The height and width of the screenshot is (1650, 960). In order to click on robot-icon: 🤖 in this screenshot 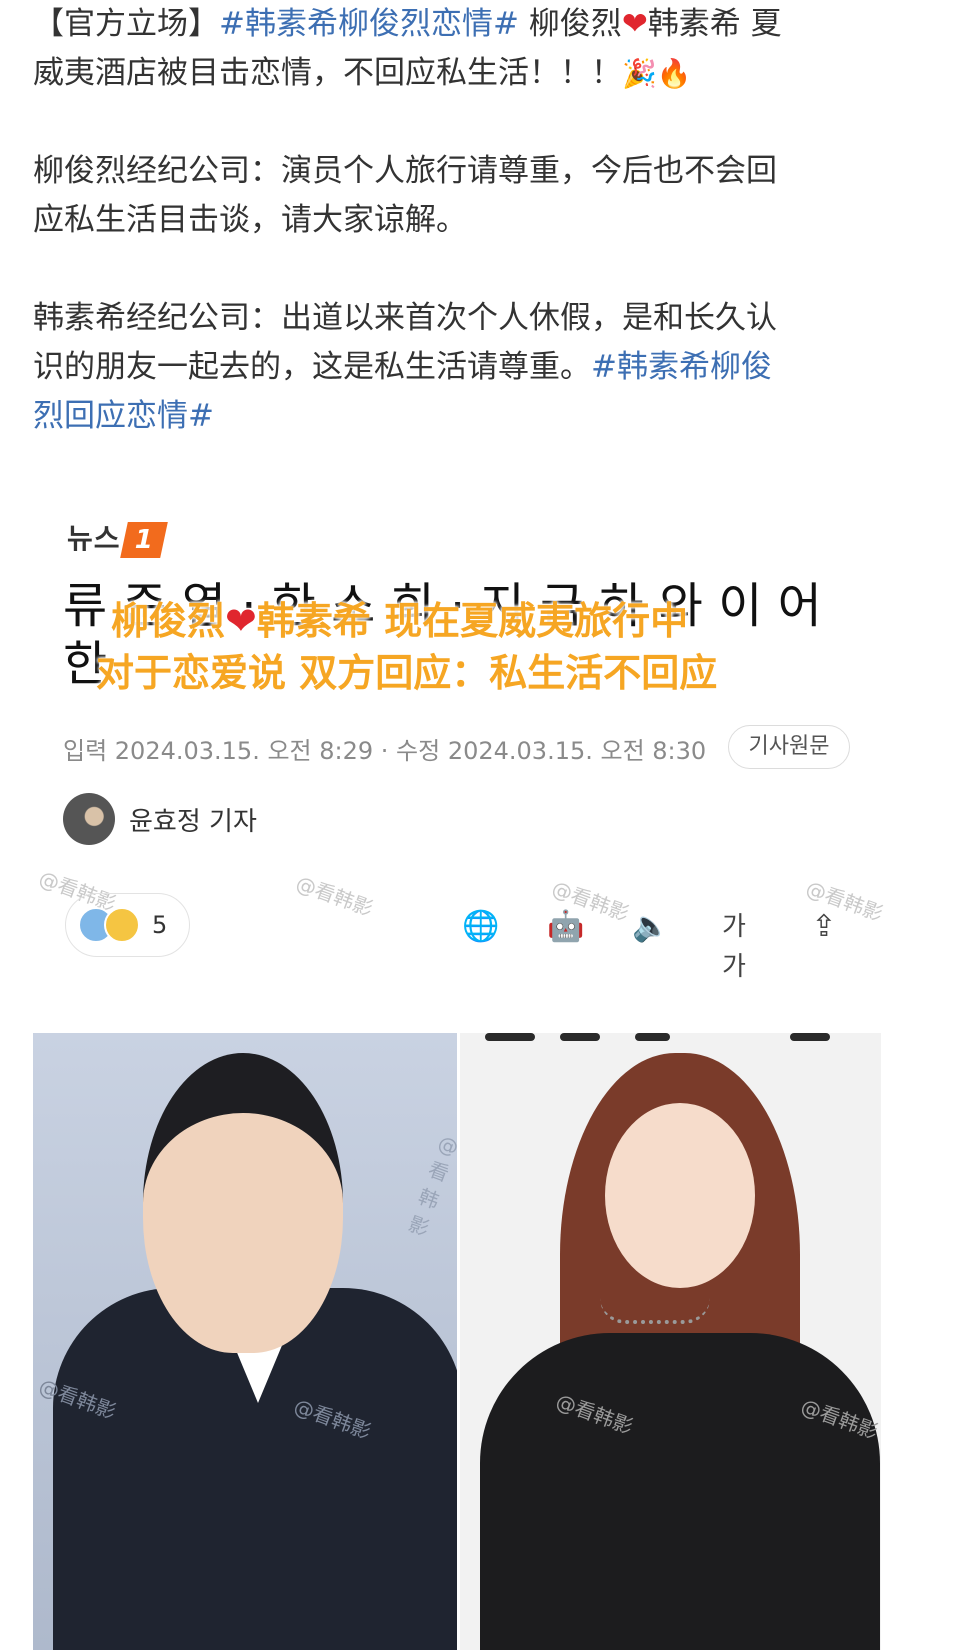, I will do `click(566, 927)`.